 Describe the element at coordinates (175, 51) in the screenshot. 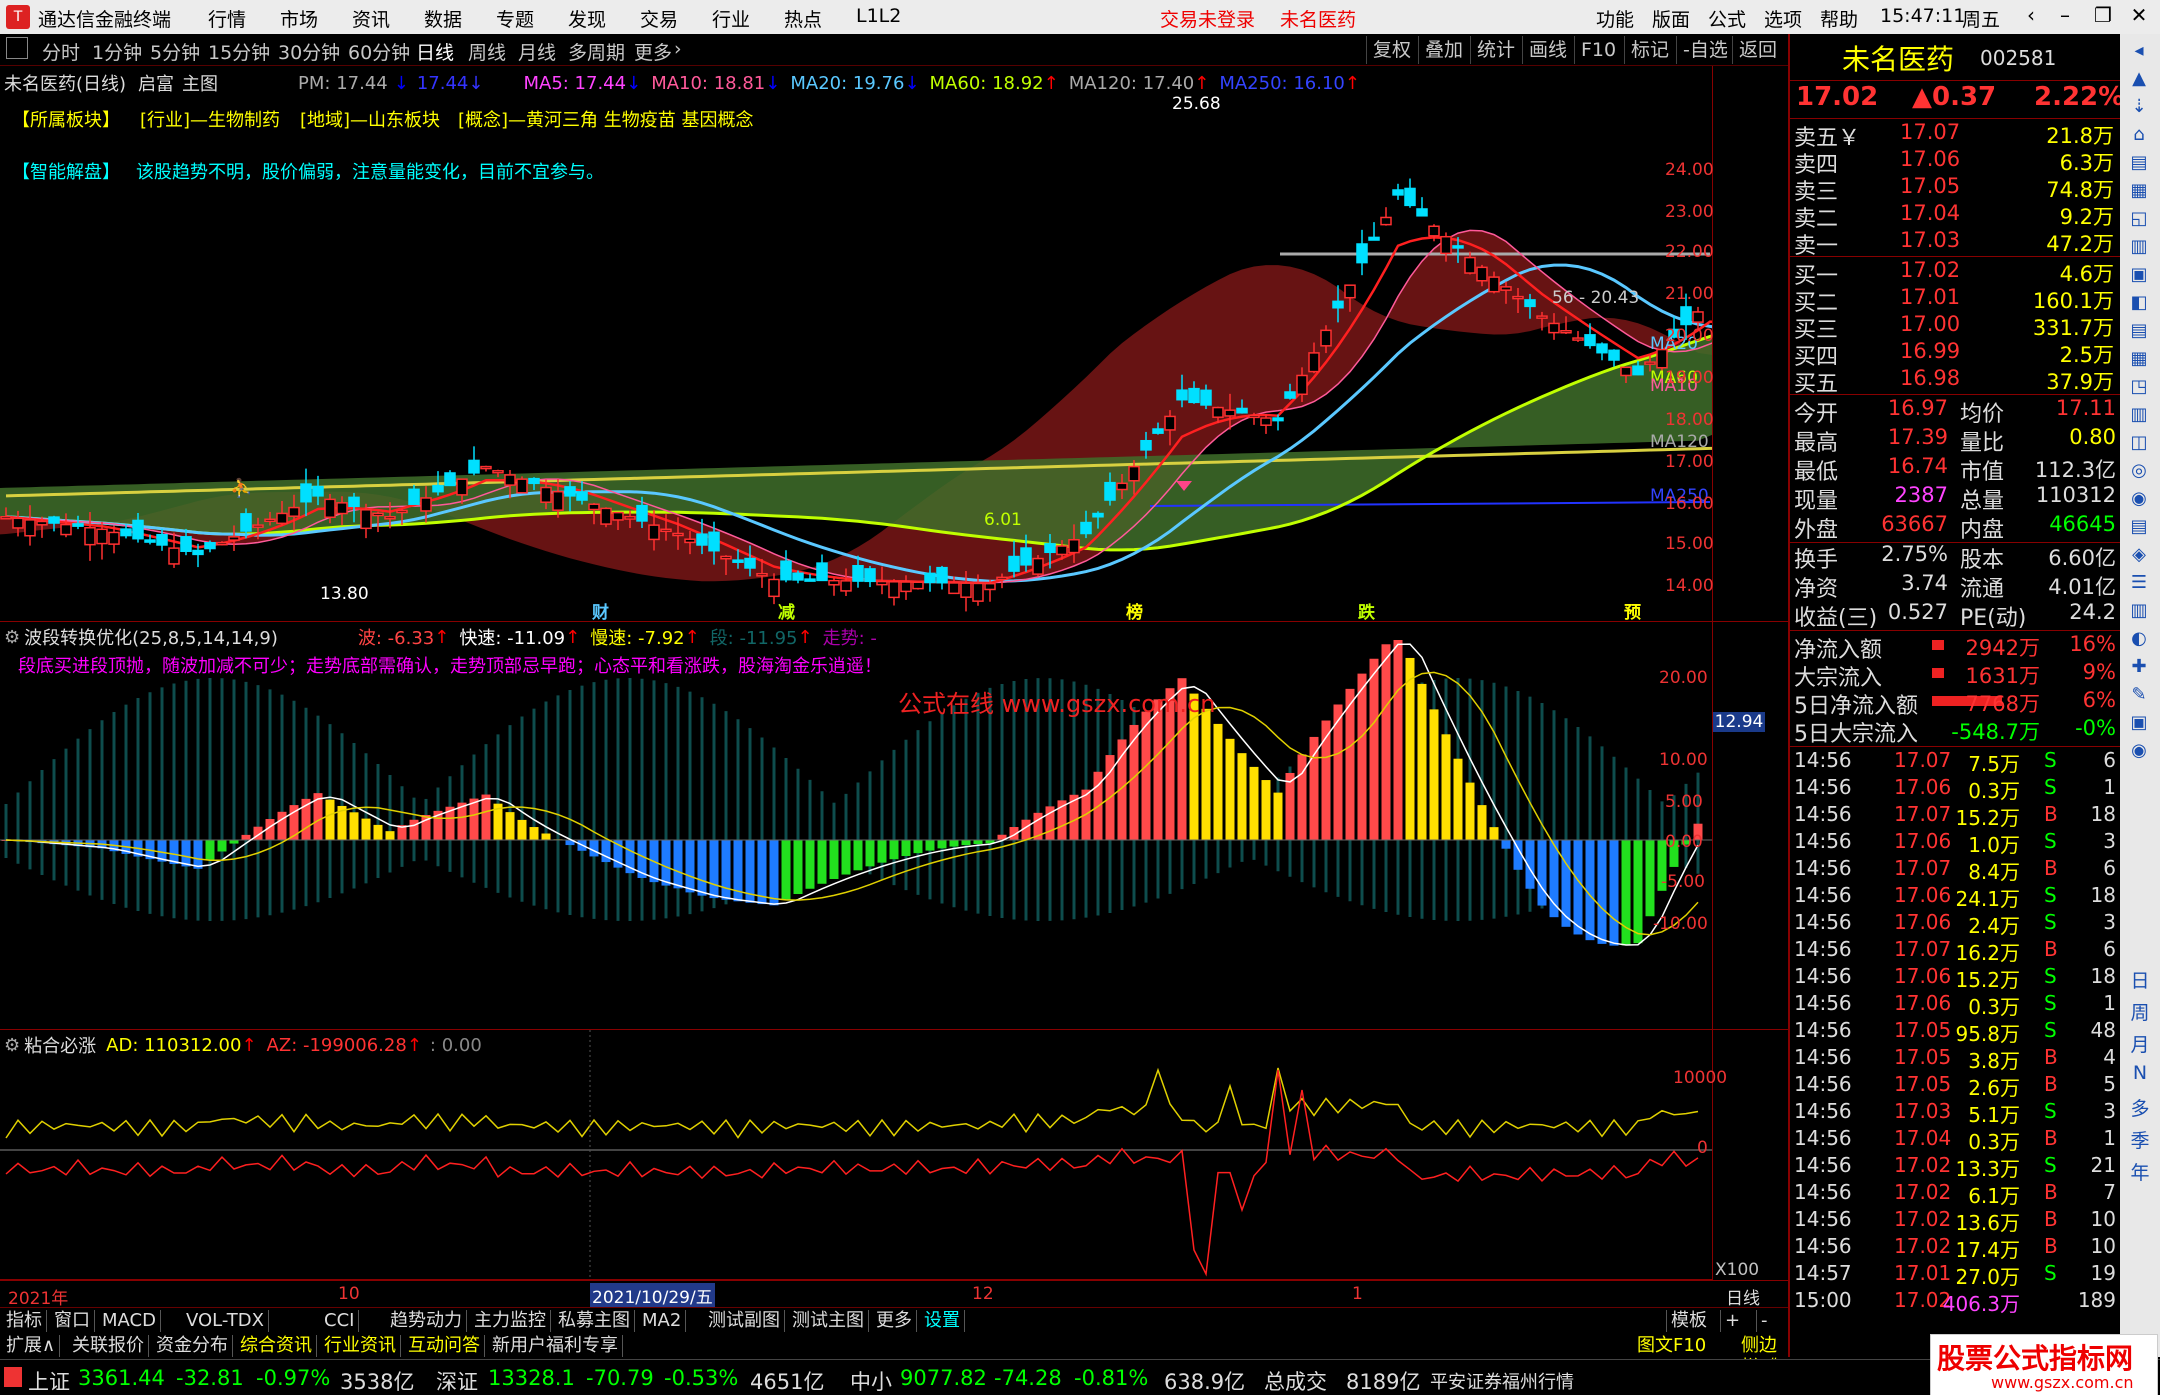

I see `period-tab: 5分钟` at that location.